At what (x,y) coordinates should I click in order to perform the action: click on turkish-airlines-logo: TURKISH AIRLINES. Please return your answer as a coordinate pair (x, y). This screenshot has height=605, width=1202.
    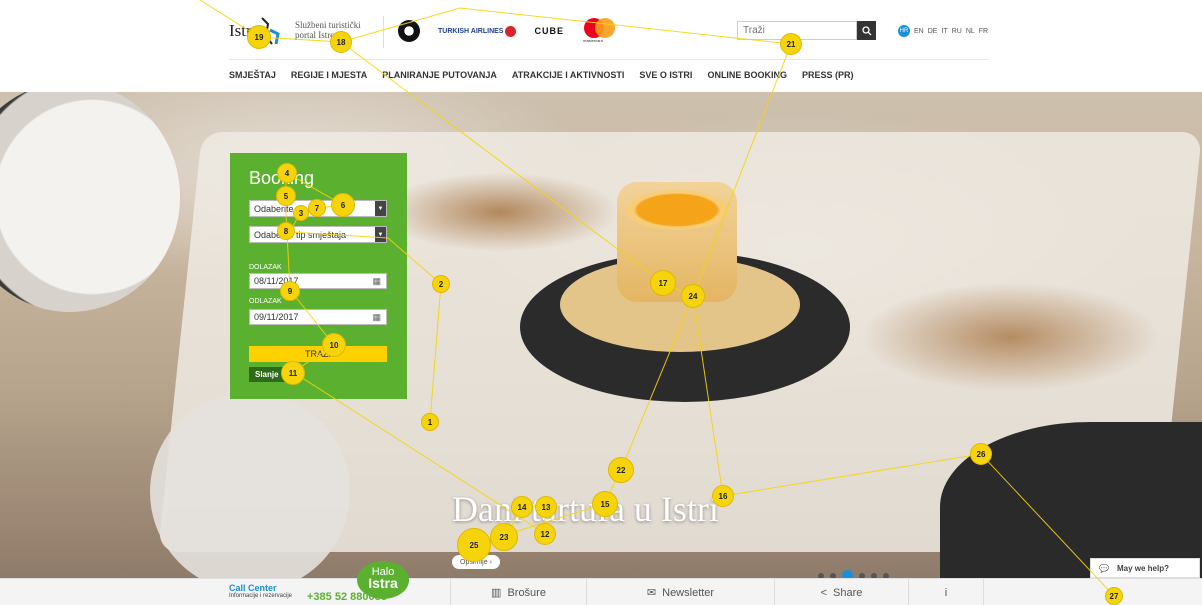
    Looking at the image, I should click on (477, 31).